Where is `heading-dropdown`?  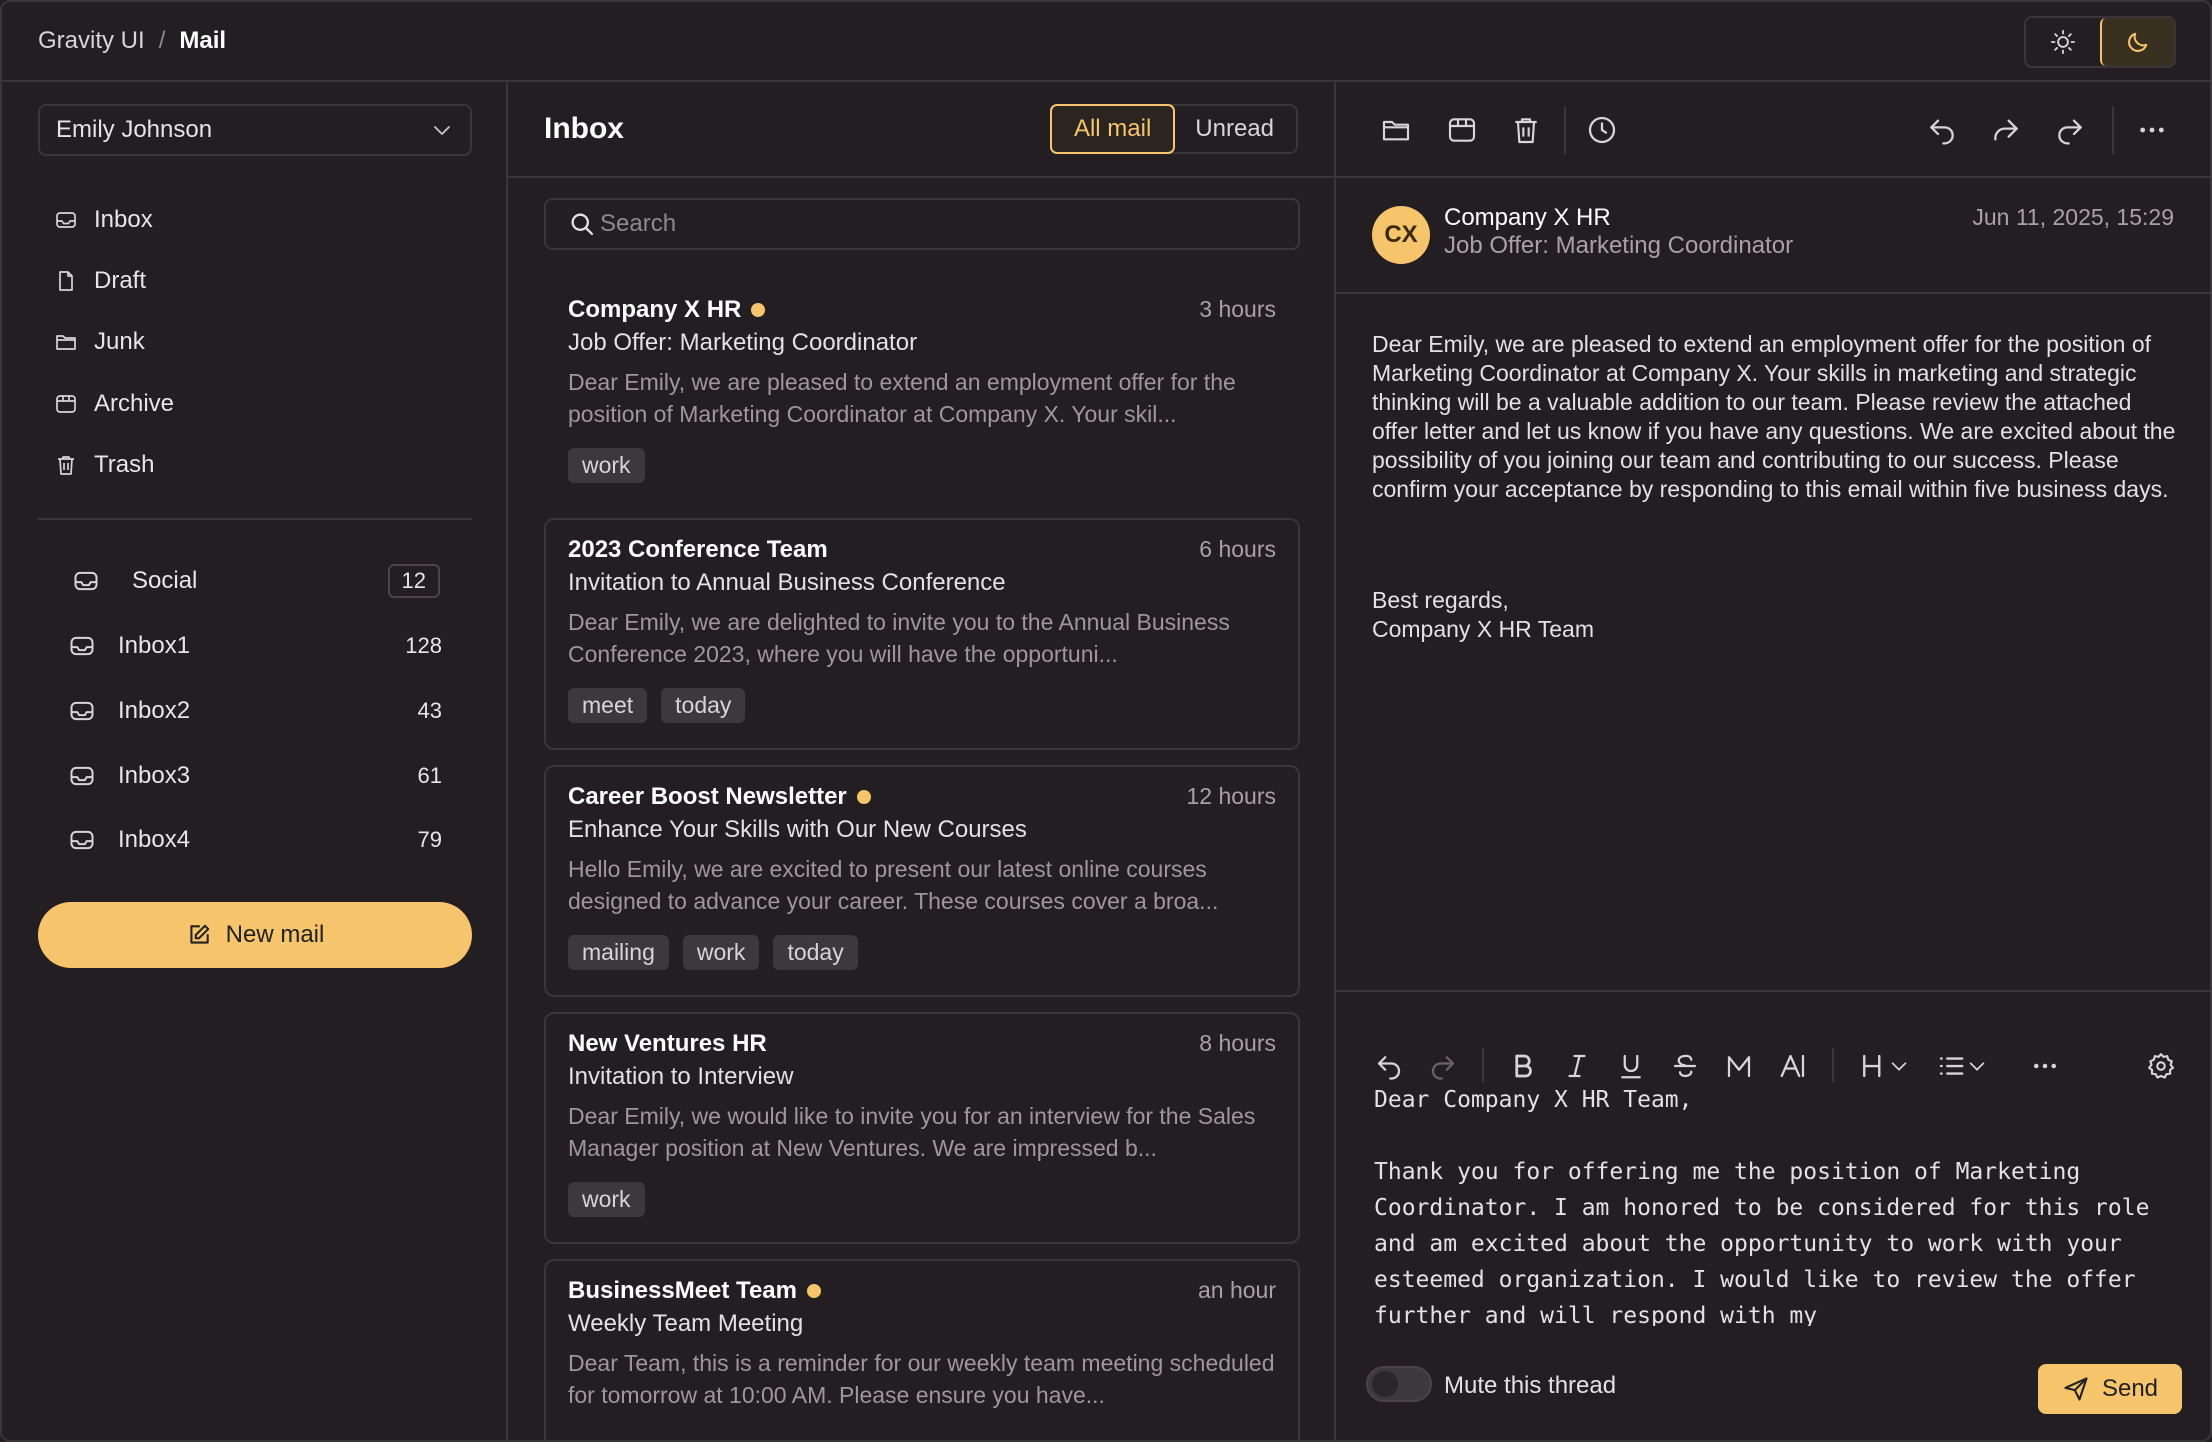
heading-dropdown is located at coordinates (1884, 1066).